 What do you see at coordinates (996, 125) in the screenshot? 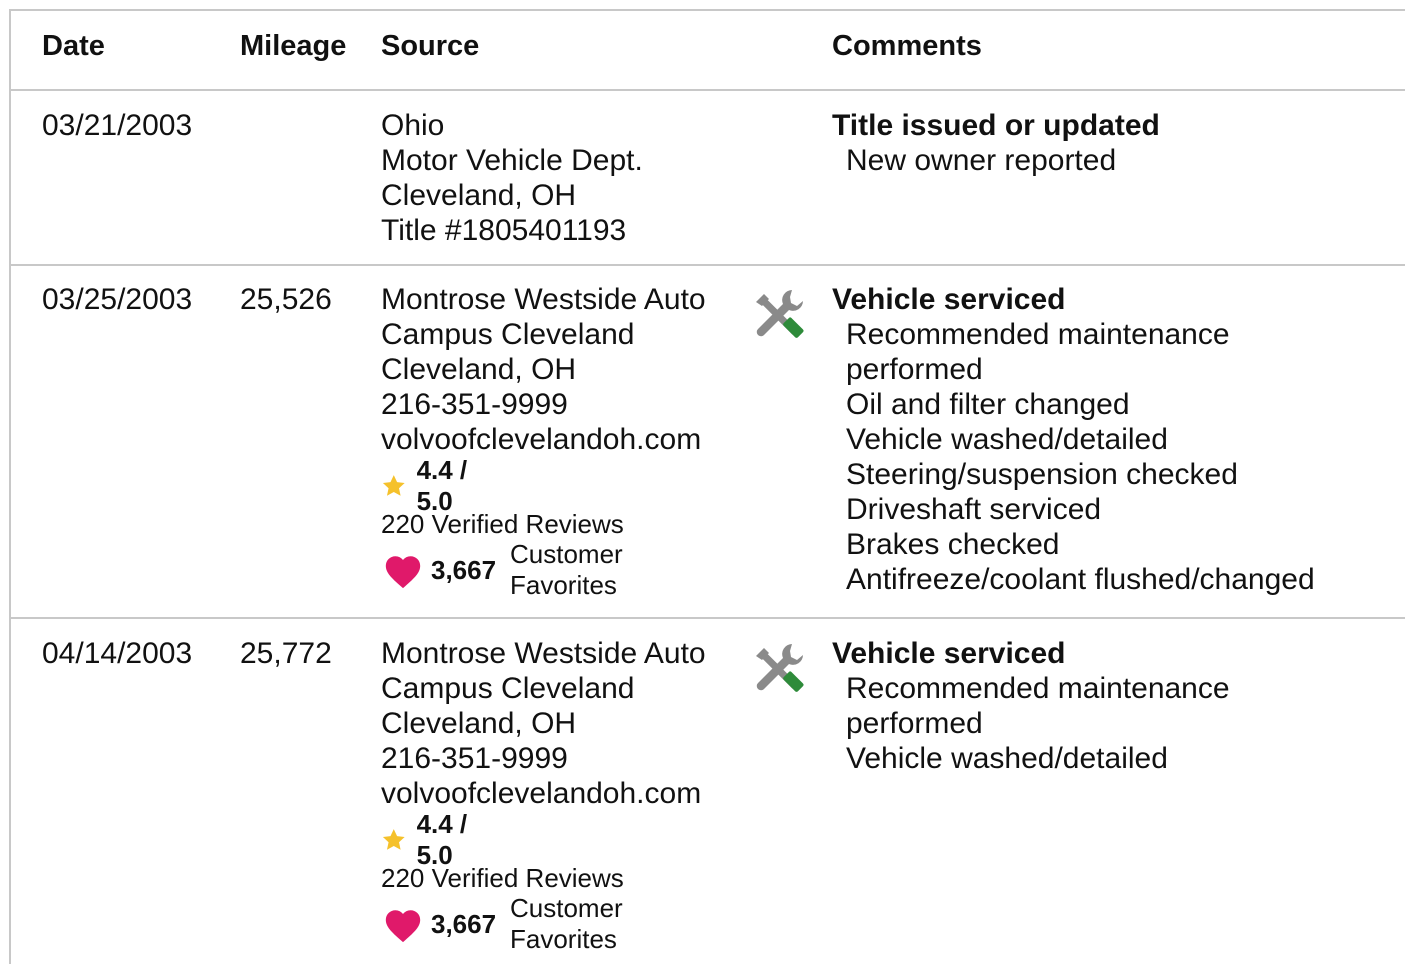
I see `comment-title: Title issued or updated` at bounding box center [996, 125].